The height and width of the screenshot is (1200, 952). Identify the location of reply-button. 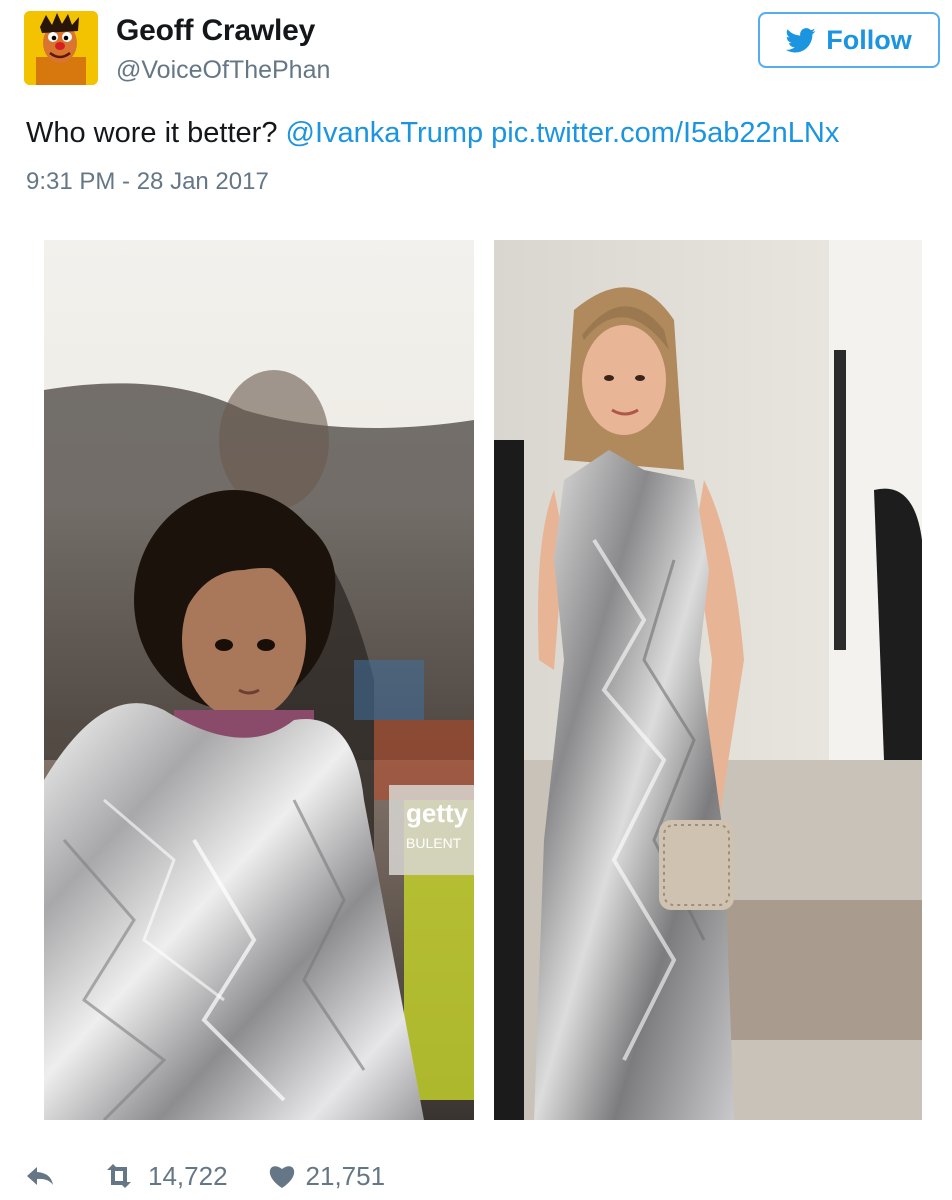
(40, 1176).